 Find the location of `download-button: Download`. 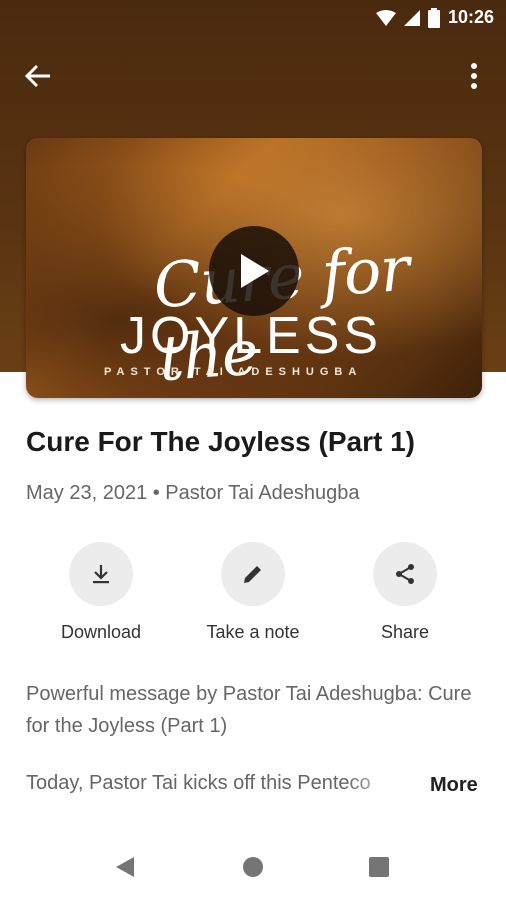

download-button: Download is located at coordinates (101, 592).